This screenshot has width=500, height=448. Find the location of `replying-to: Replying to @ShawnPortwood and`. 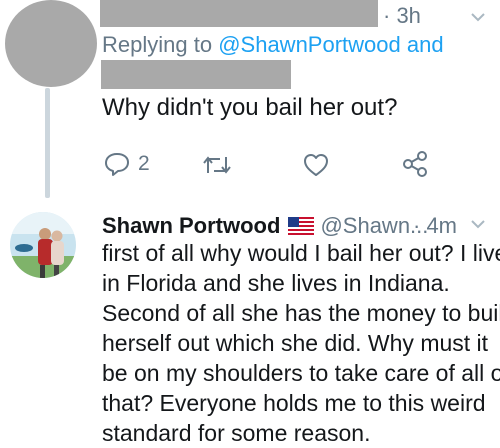

replying-to: Replying to @ShawnPortwood and is located at coordinates (273, 45).